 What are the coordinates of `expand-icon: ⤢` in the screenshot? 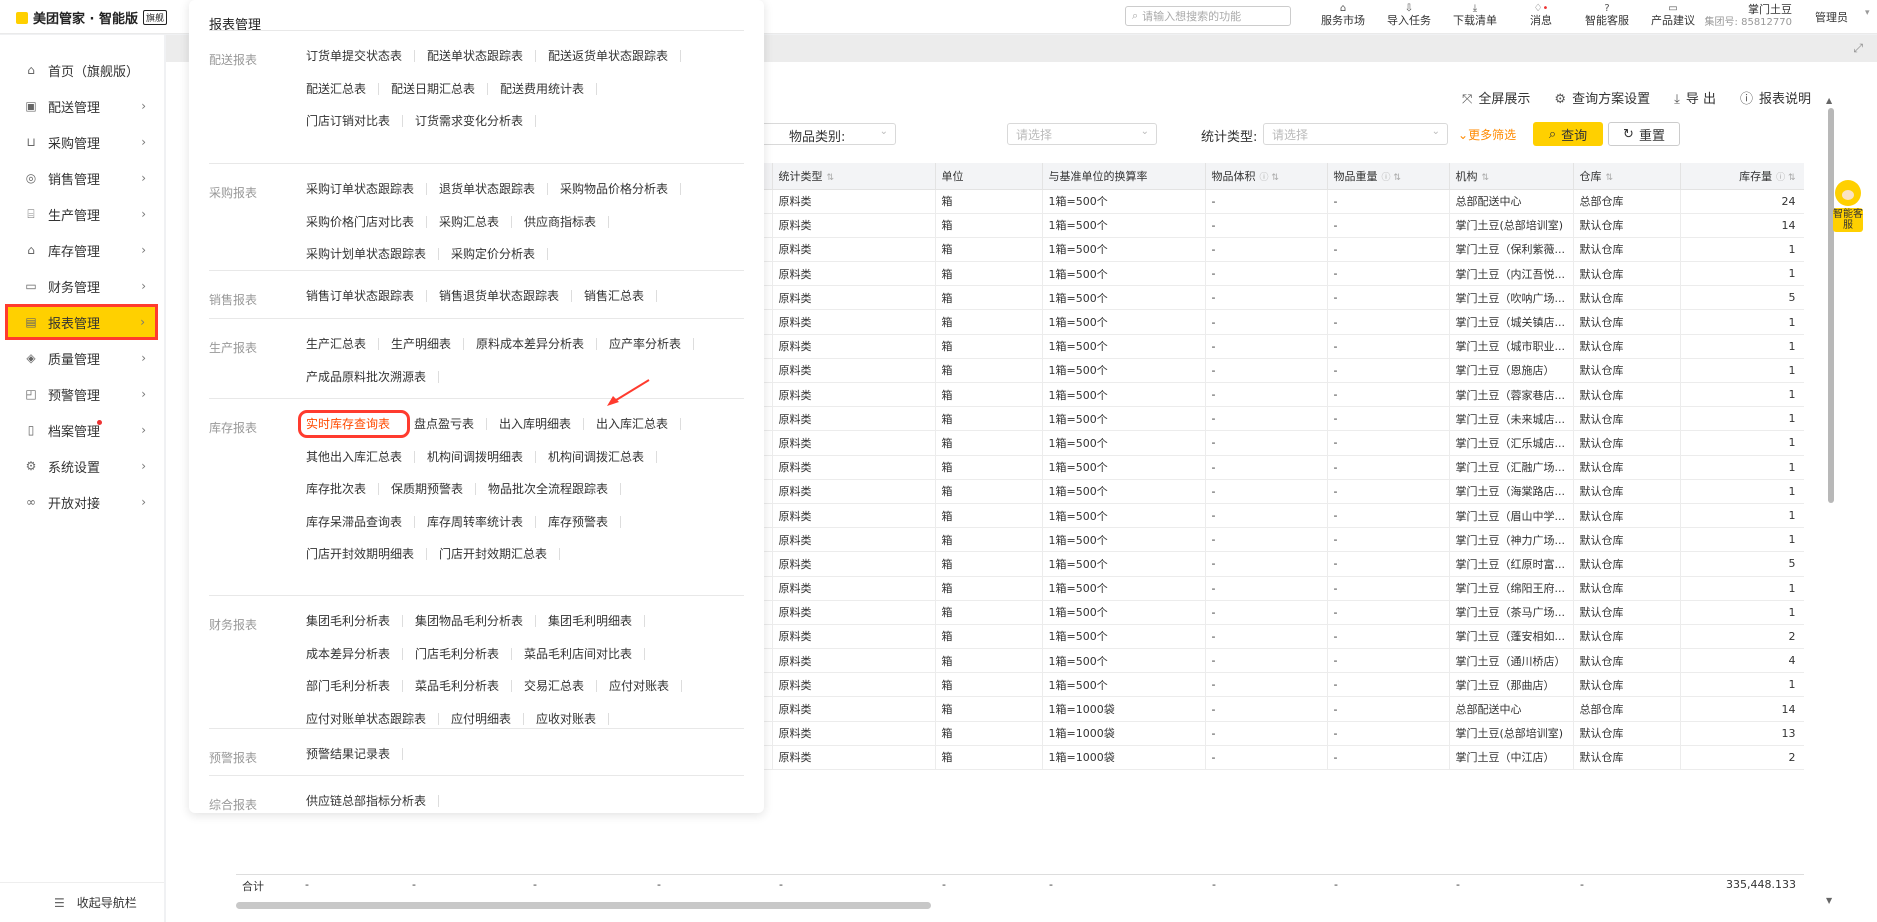 It's located at (1858, 48).